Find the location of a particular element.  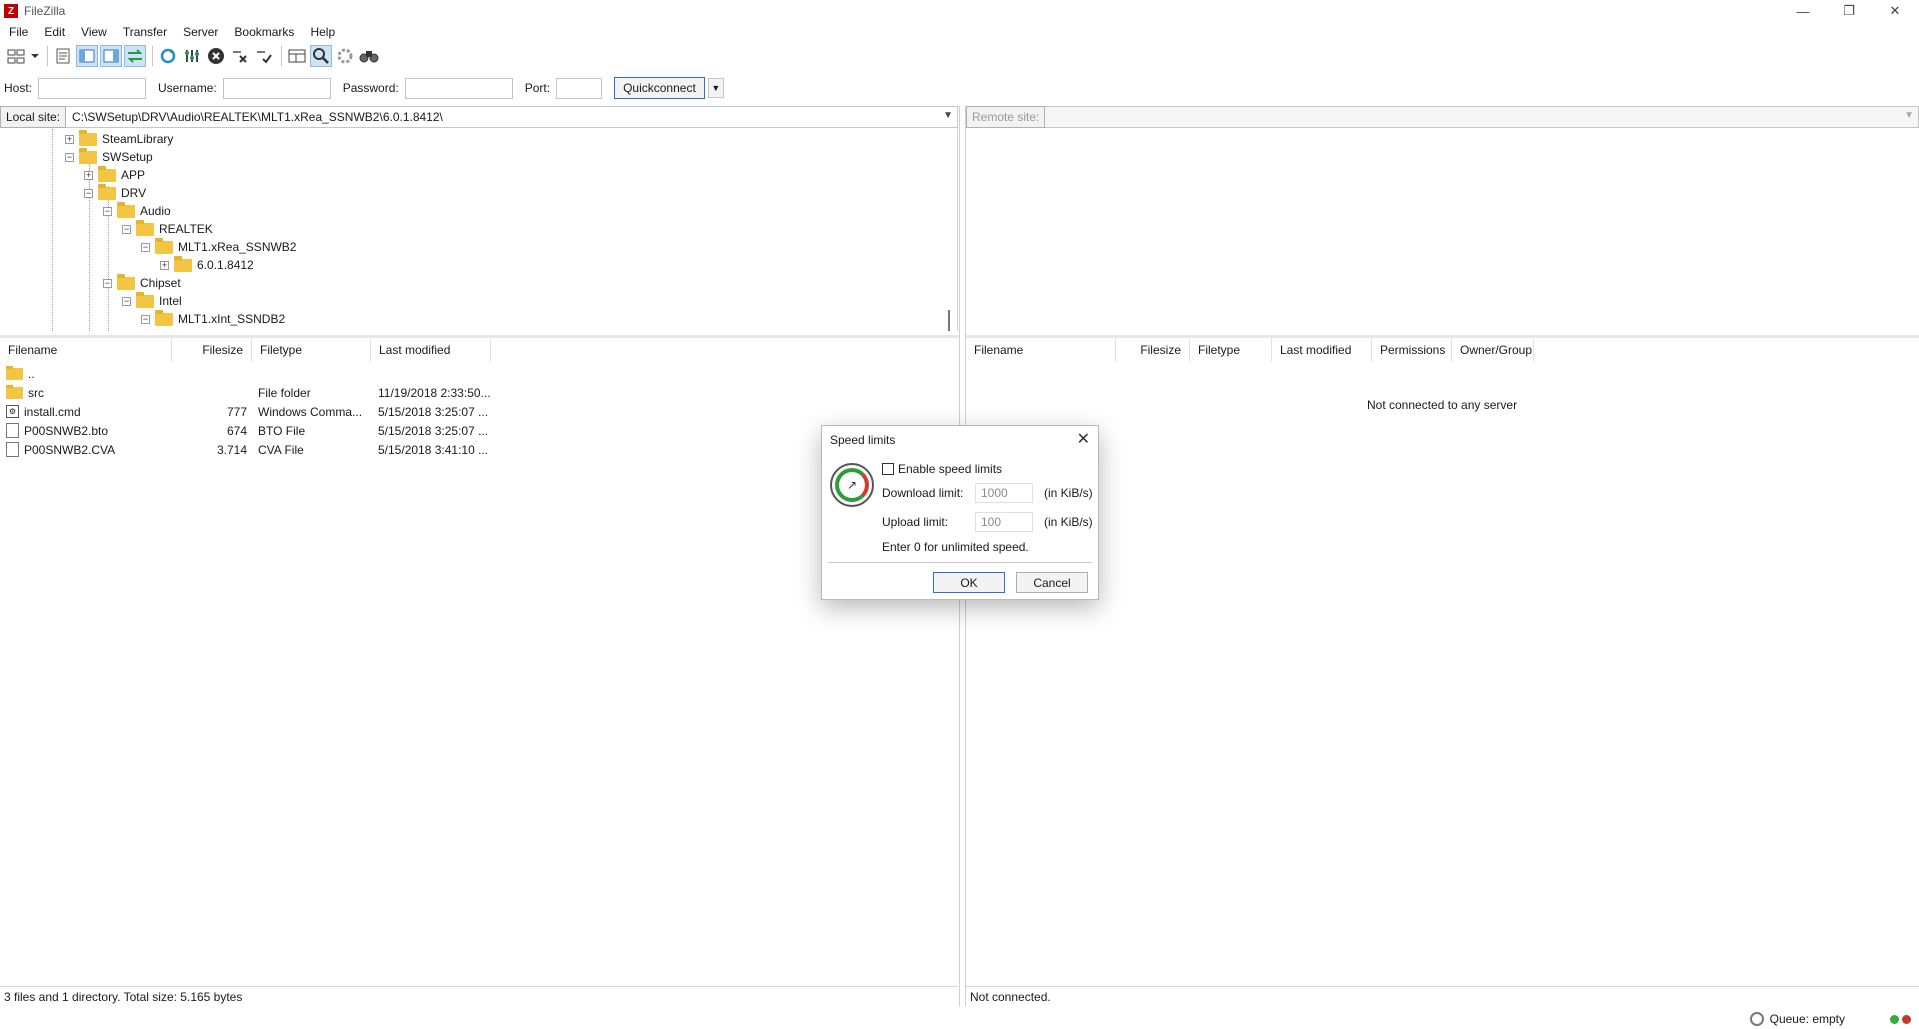

port-label: Port: is located at coordinates (537, 88).